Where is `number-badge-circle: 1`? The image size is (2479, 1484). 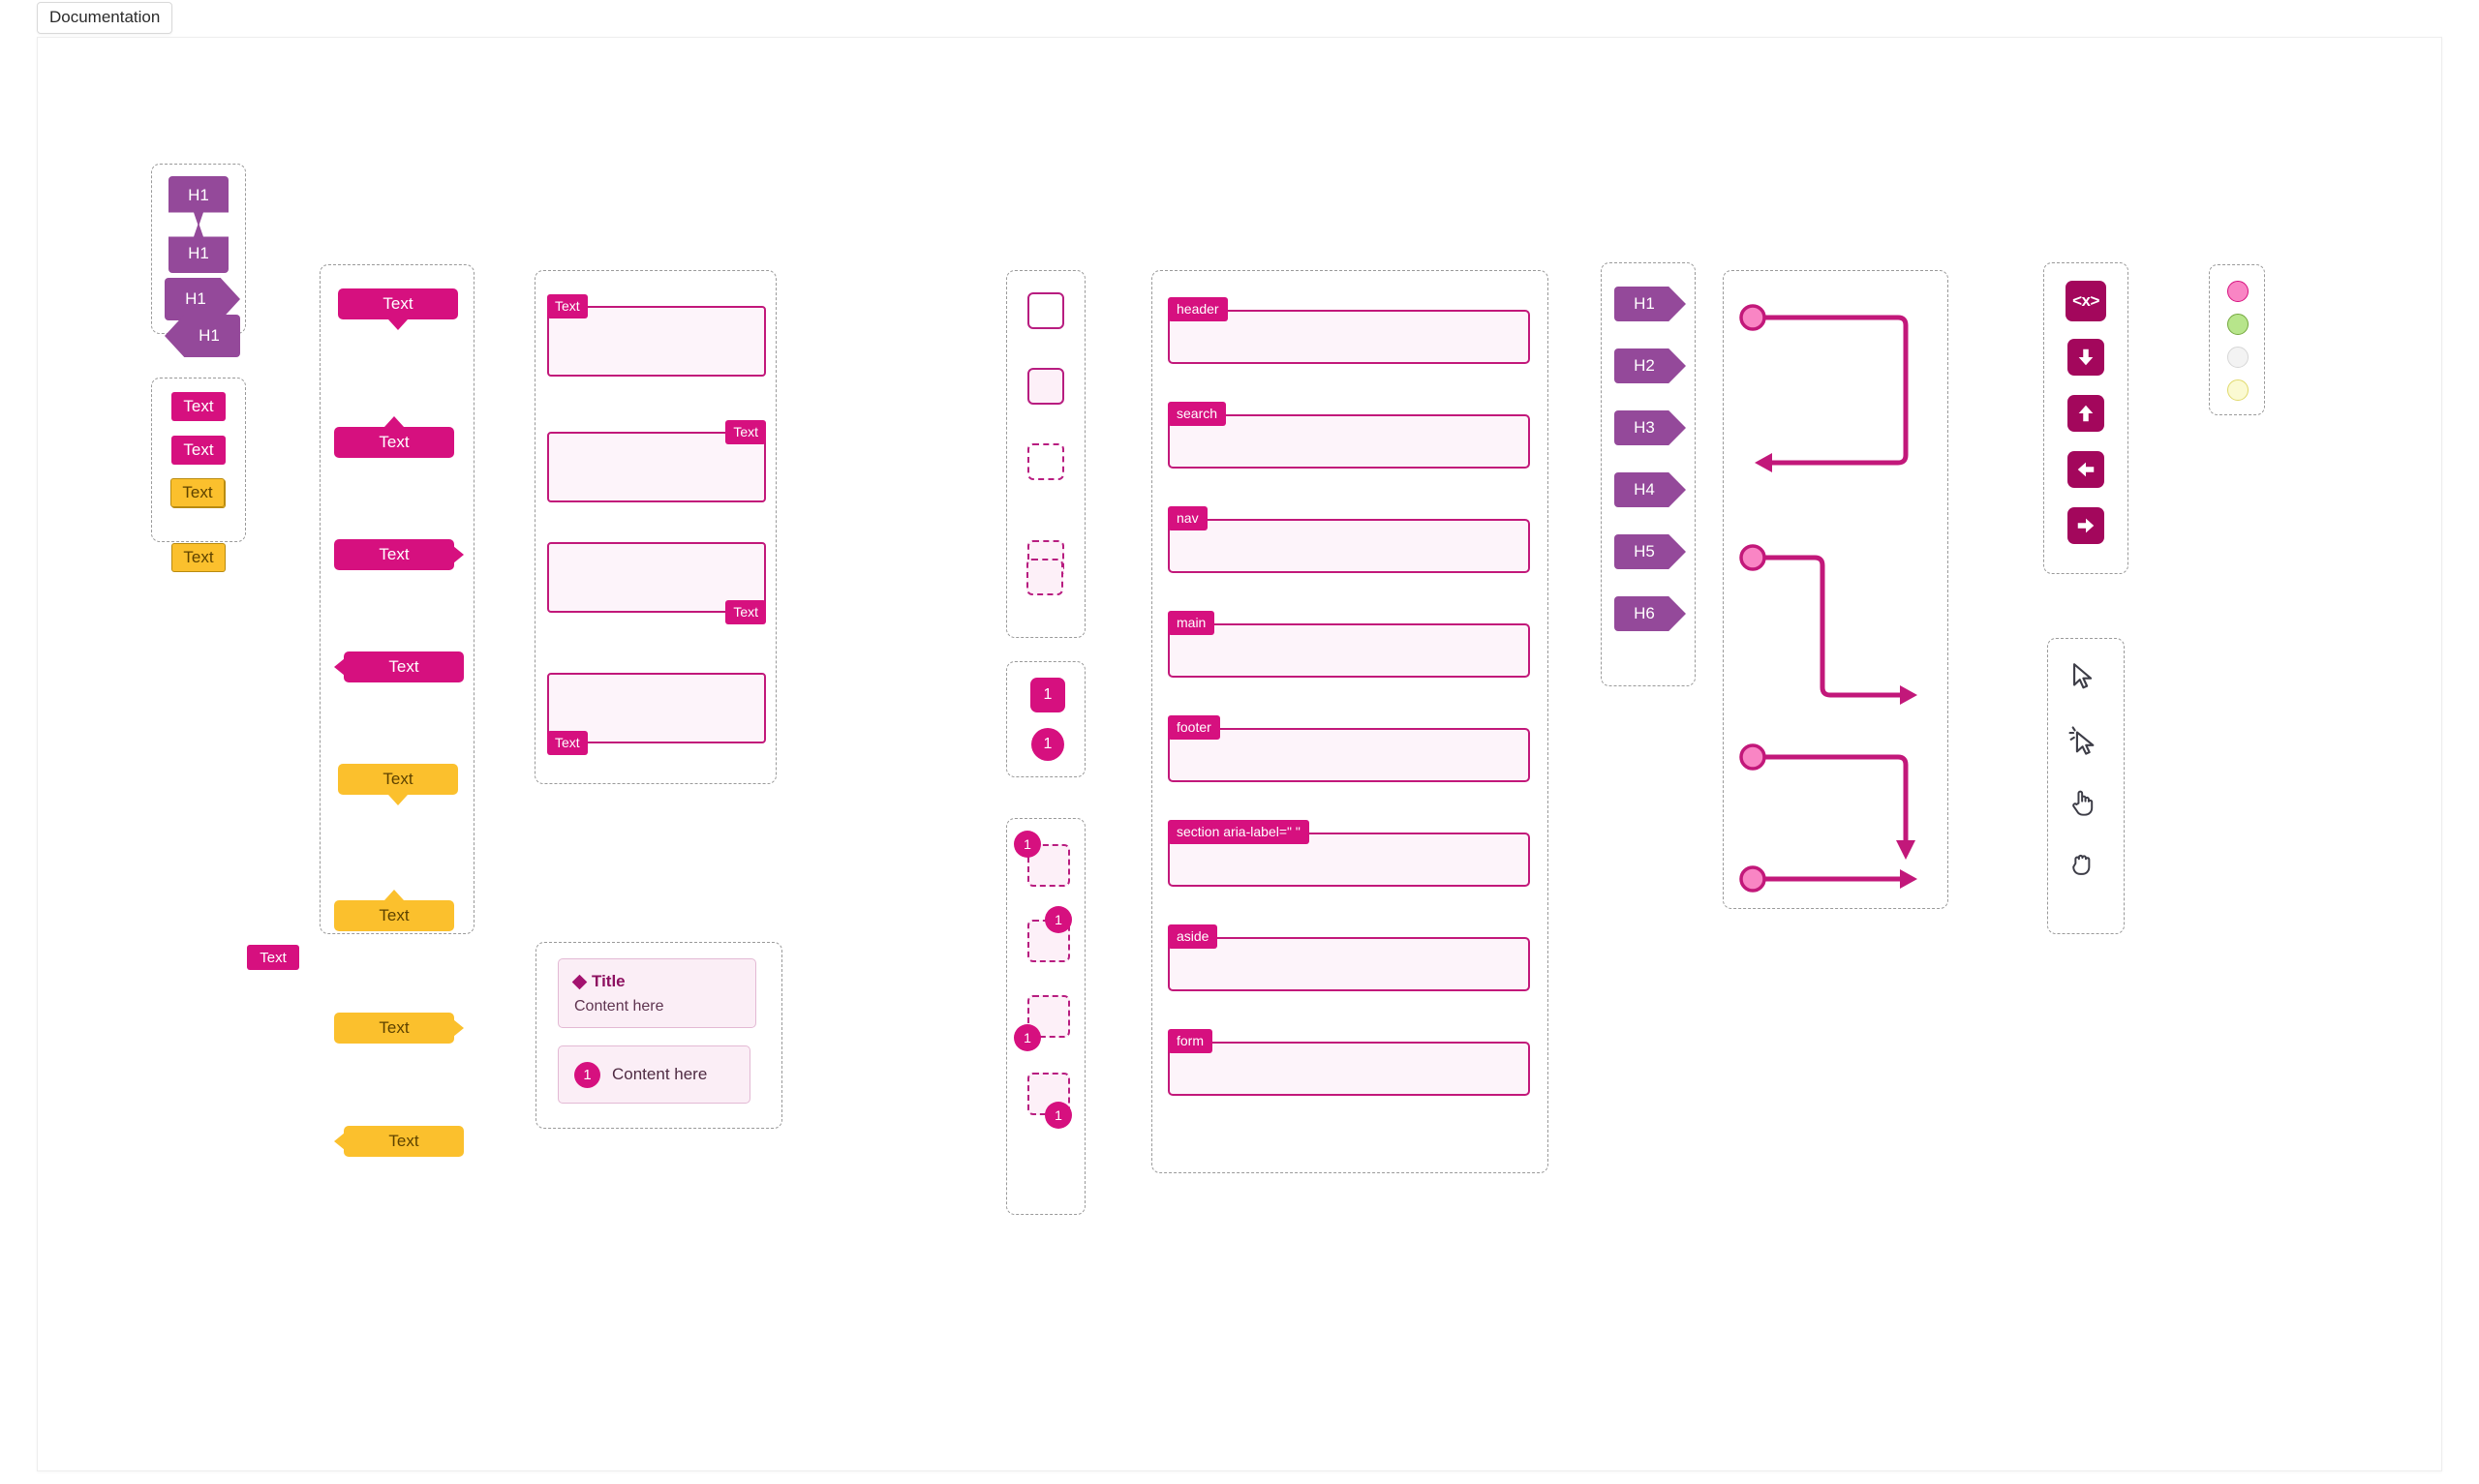 number-badge-circle: 1 is located at coordinates (1047, 744).